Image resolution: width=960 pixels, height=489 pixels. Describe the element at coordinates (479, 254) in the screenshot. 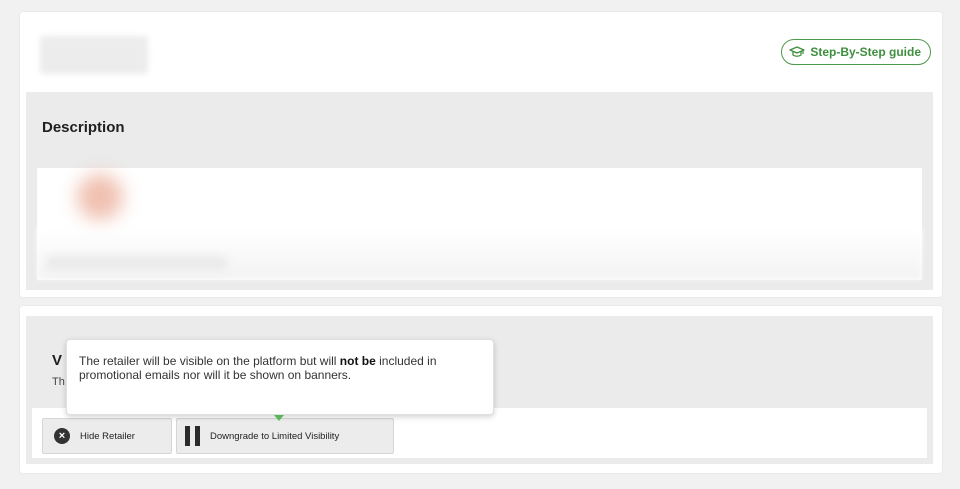

I see `blur-shade` at that location.